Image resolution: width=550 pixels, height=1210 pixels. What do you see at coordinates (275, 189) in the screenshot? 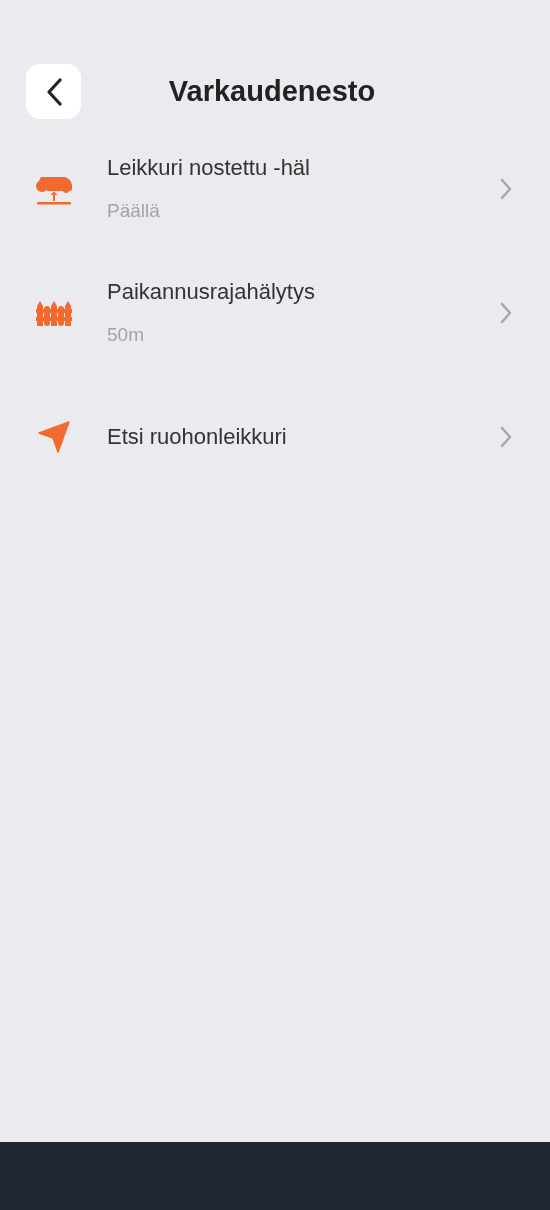
I see `settings-row: Leikkuri nostettu -häl Päällä` at bounding box center [275, 189].